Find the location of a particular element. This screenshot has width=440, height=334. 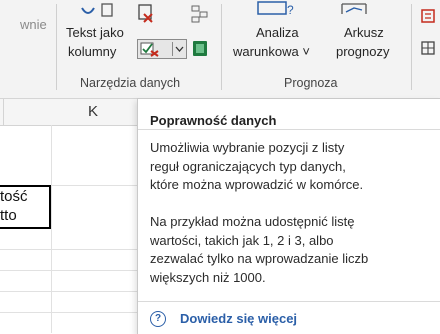

outline-group-icon is located at coordinates (430, 17).